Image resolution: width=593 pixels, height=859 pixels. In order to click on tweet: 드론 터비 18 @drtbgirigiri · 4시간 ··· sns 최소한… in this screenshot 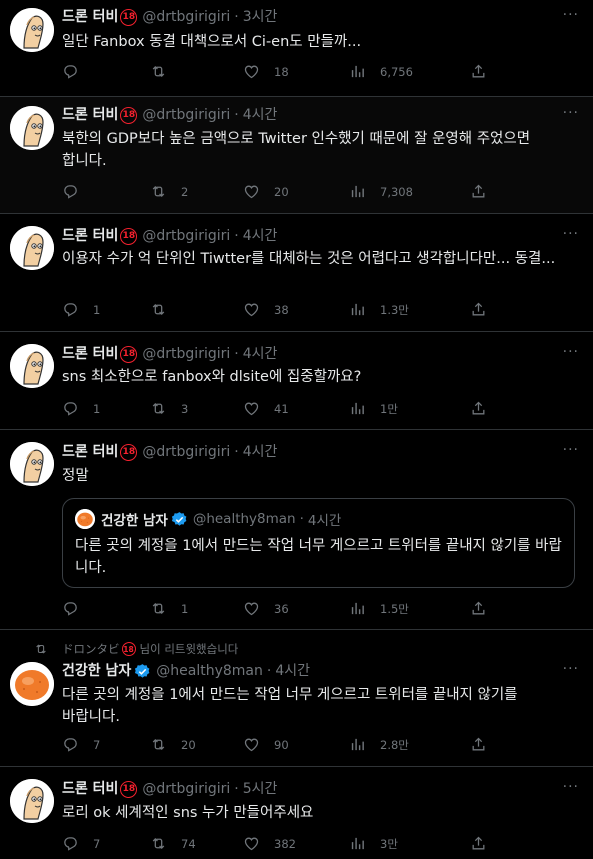, I will do `click(296, 381)`.